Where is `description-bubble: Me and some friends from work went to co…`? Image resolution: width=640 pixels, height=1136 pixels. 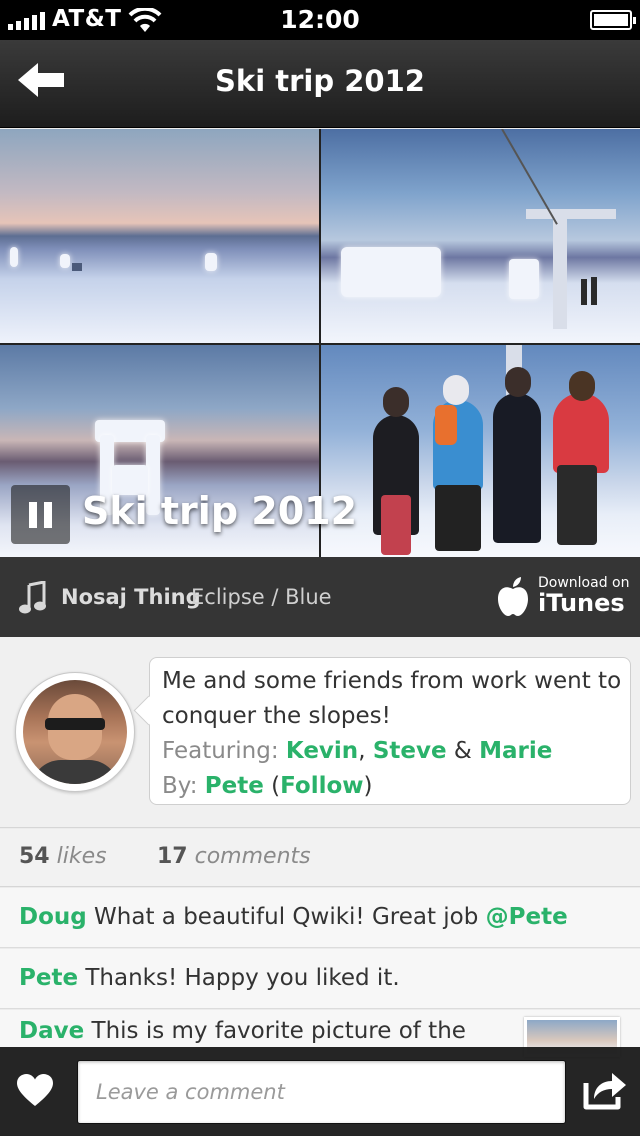
description-bubble: Me and some friends from work went to co… is located at coordinates (390, 731).